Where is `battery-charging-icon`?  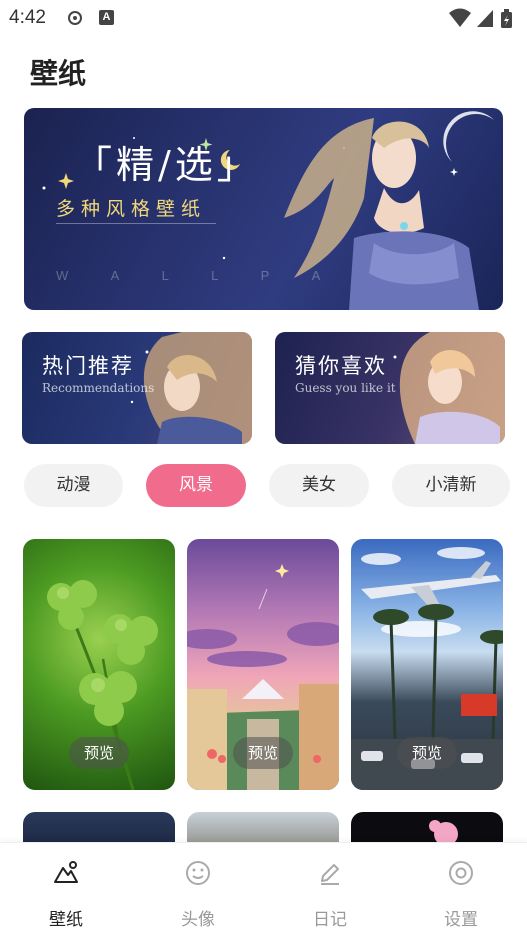
battery-charging-icon is located at coordinates (506, 18).